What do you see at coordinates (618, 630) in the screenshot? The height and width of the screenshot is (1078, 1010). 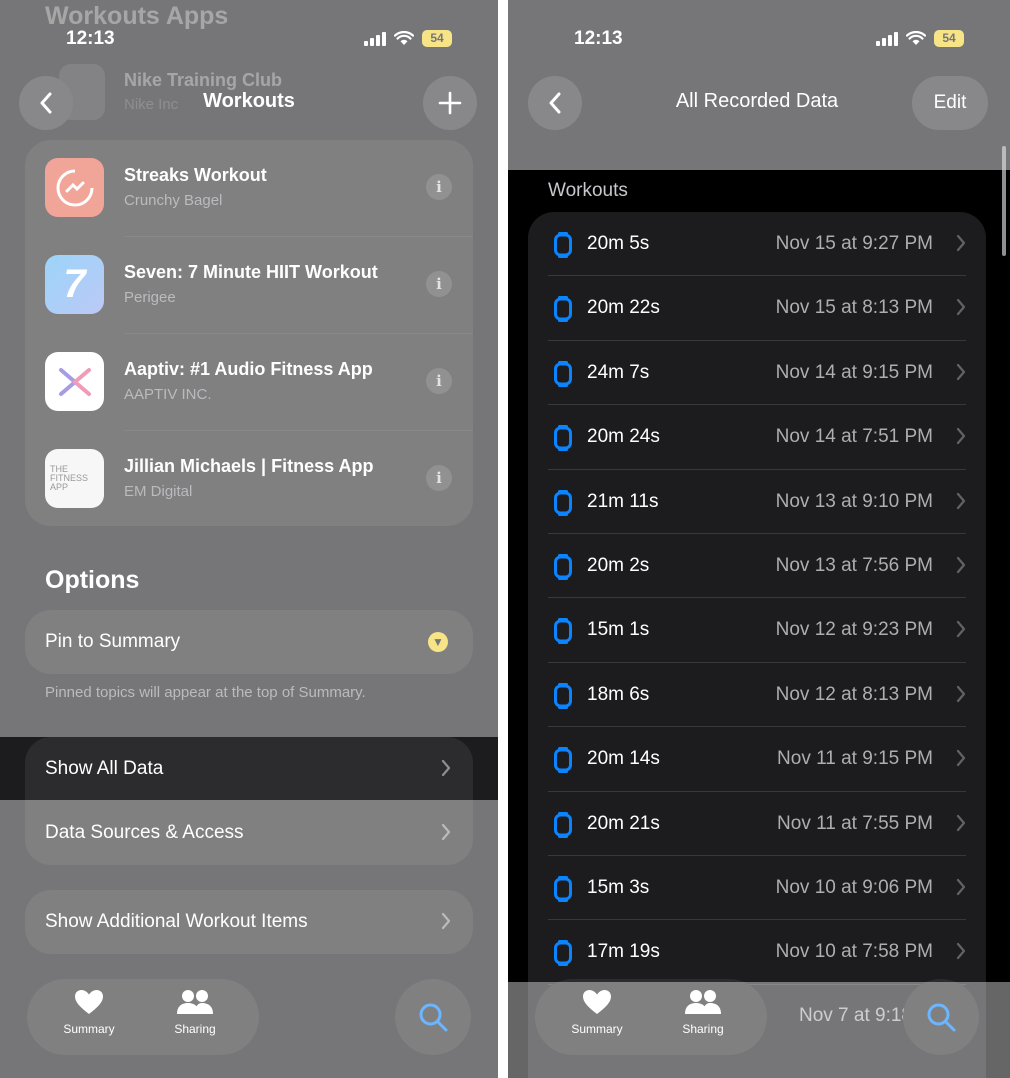 I see `workout-duration: 15m 1s` at bounding box center [618, 630].